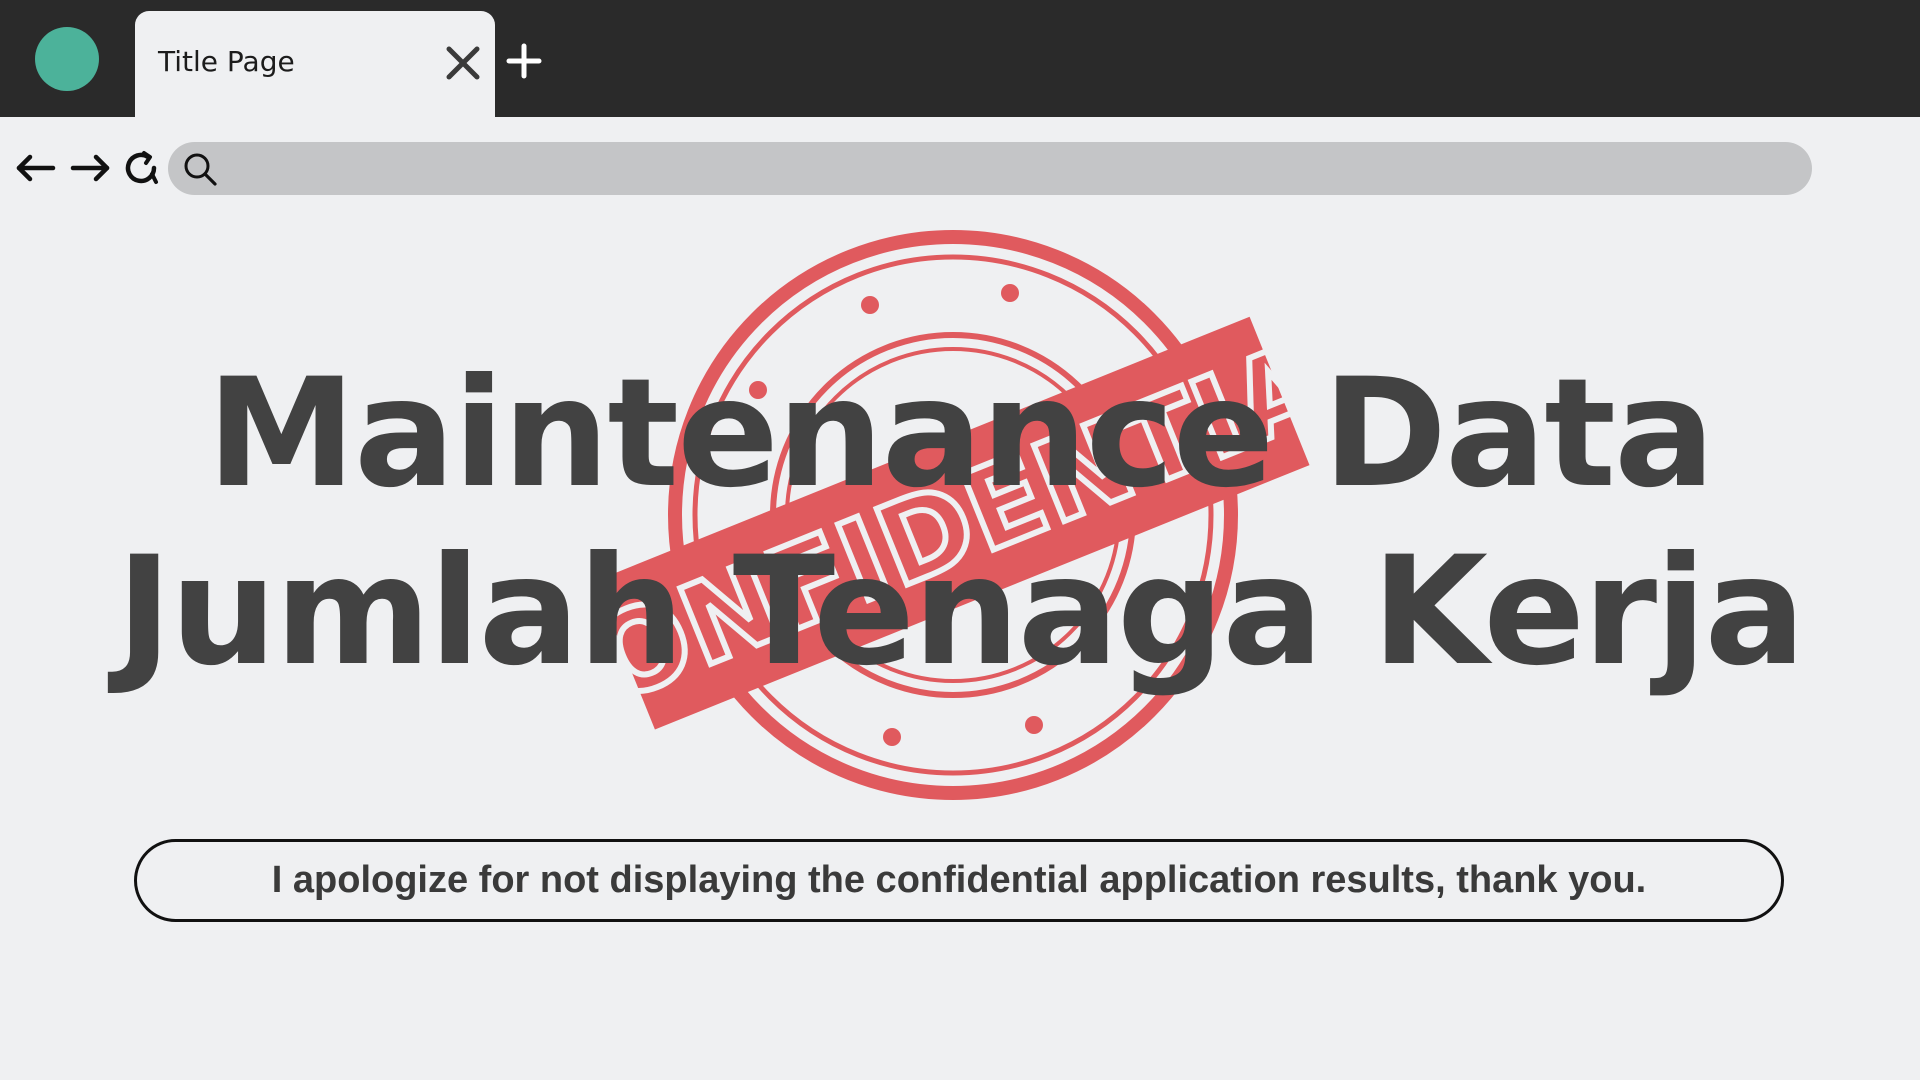 The image size is (1920, 1080). Describe the element at coordinates (524, 61) in the screenshot. I see `plus-icon` at that location.